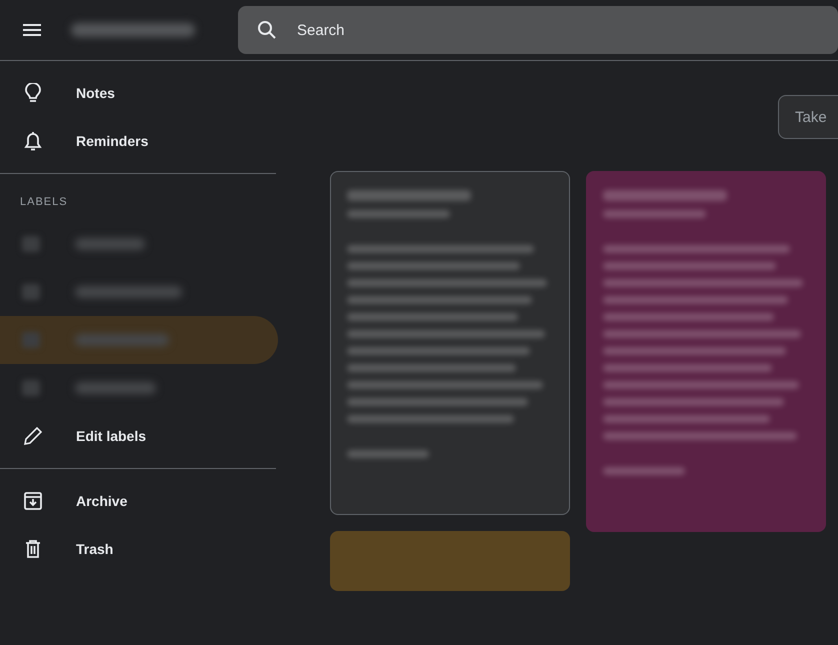 The height and width of the screenshot is (645, 838). Describe the element at coordinates (267, 30) in the screenshot. I see `search-icon` at that location.